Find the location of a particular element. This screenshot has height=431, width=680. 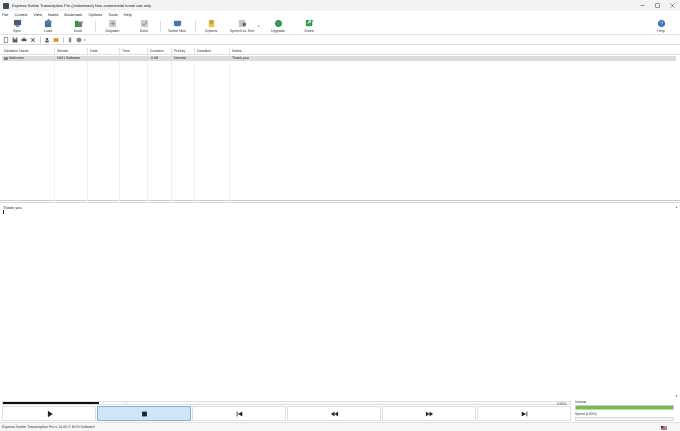

transport-controls is located at coordinates (286, 413).